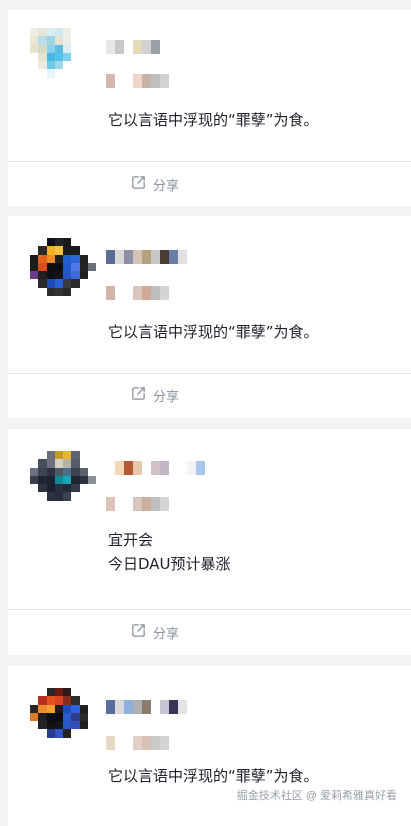 This screenshot has width=411, height=826. What do you see at coordinates (316, 796) in the screenshot?
I see `watermark: 掘金技术社区 @ 爱莉希雅真好看` at bounding box center [316, 796].